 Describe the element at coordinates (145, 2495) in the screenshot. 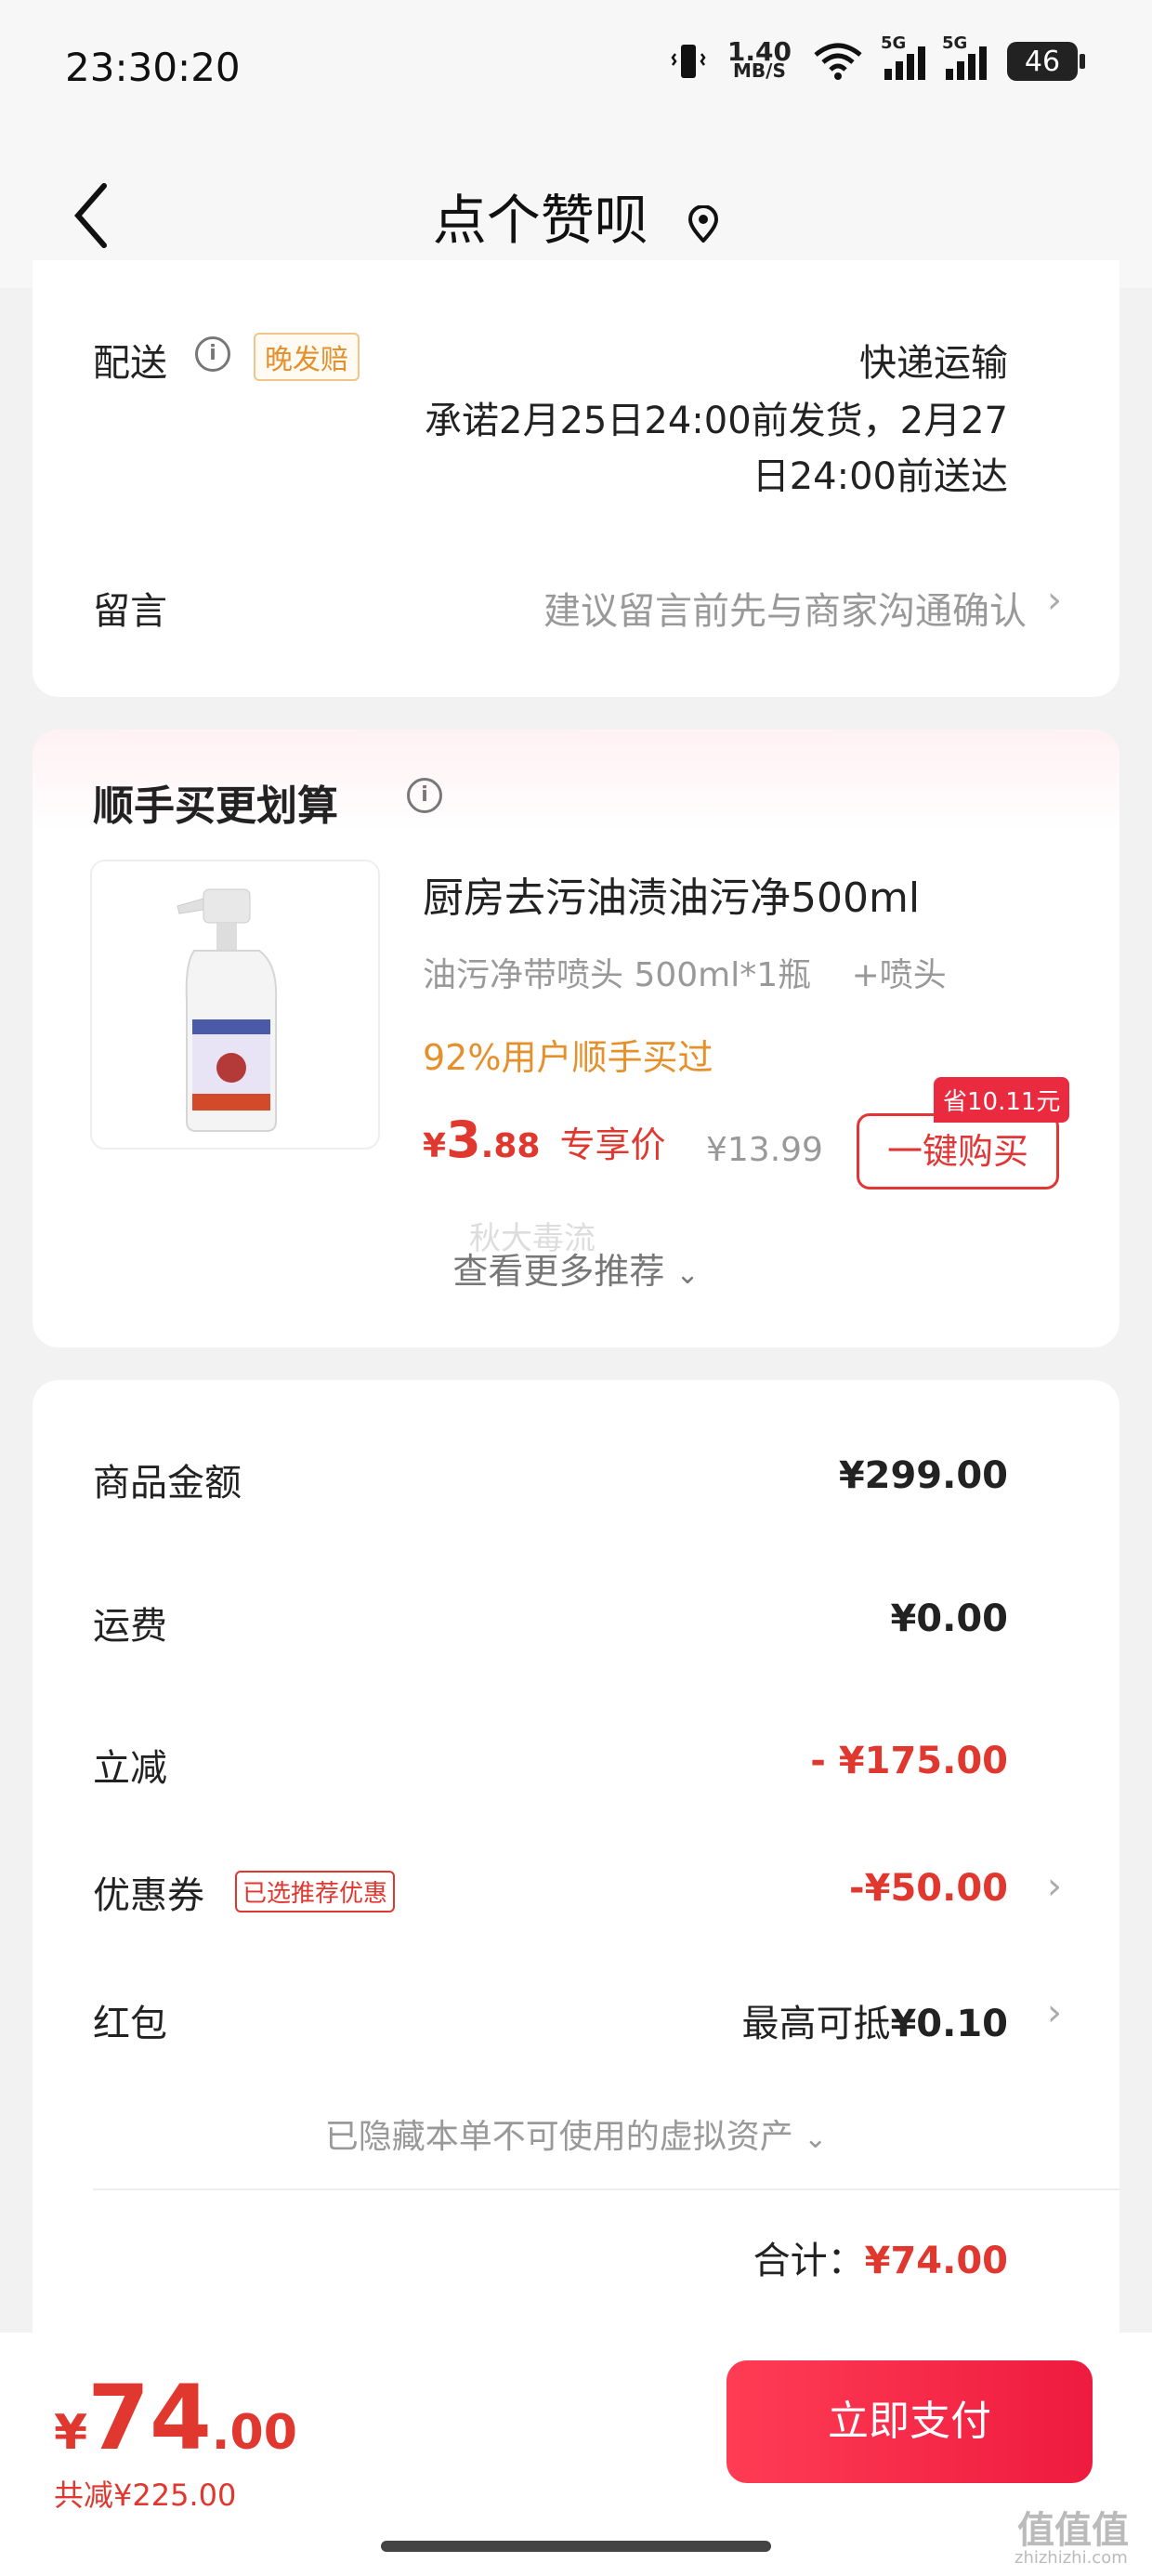

I see `bottom-saved: 共减¥225.00` at that location.